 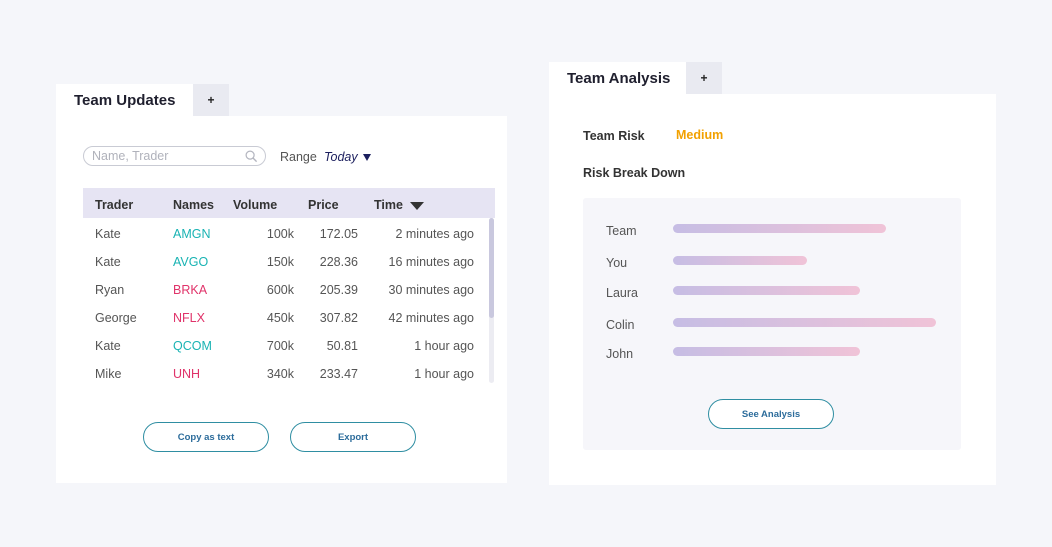 What do you see at coordinates (431, 290) in the screenshot?
I see `cell-time: 30 minutes ago` at bounding box center [431, 290].